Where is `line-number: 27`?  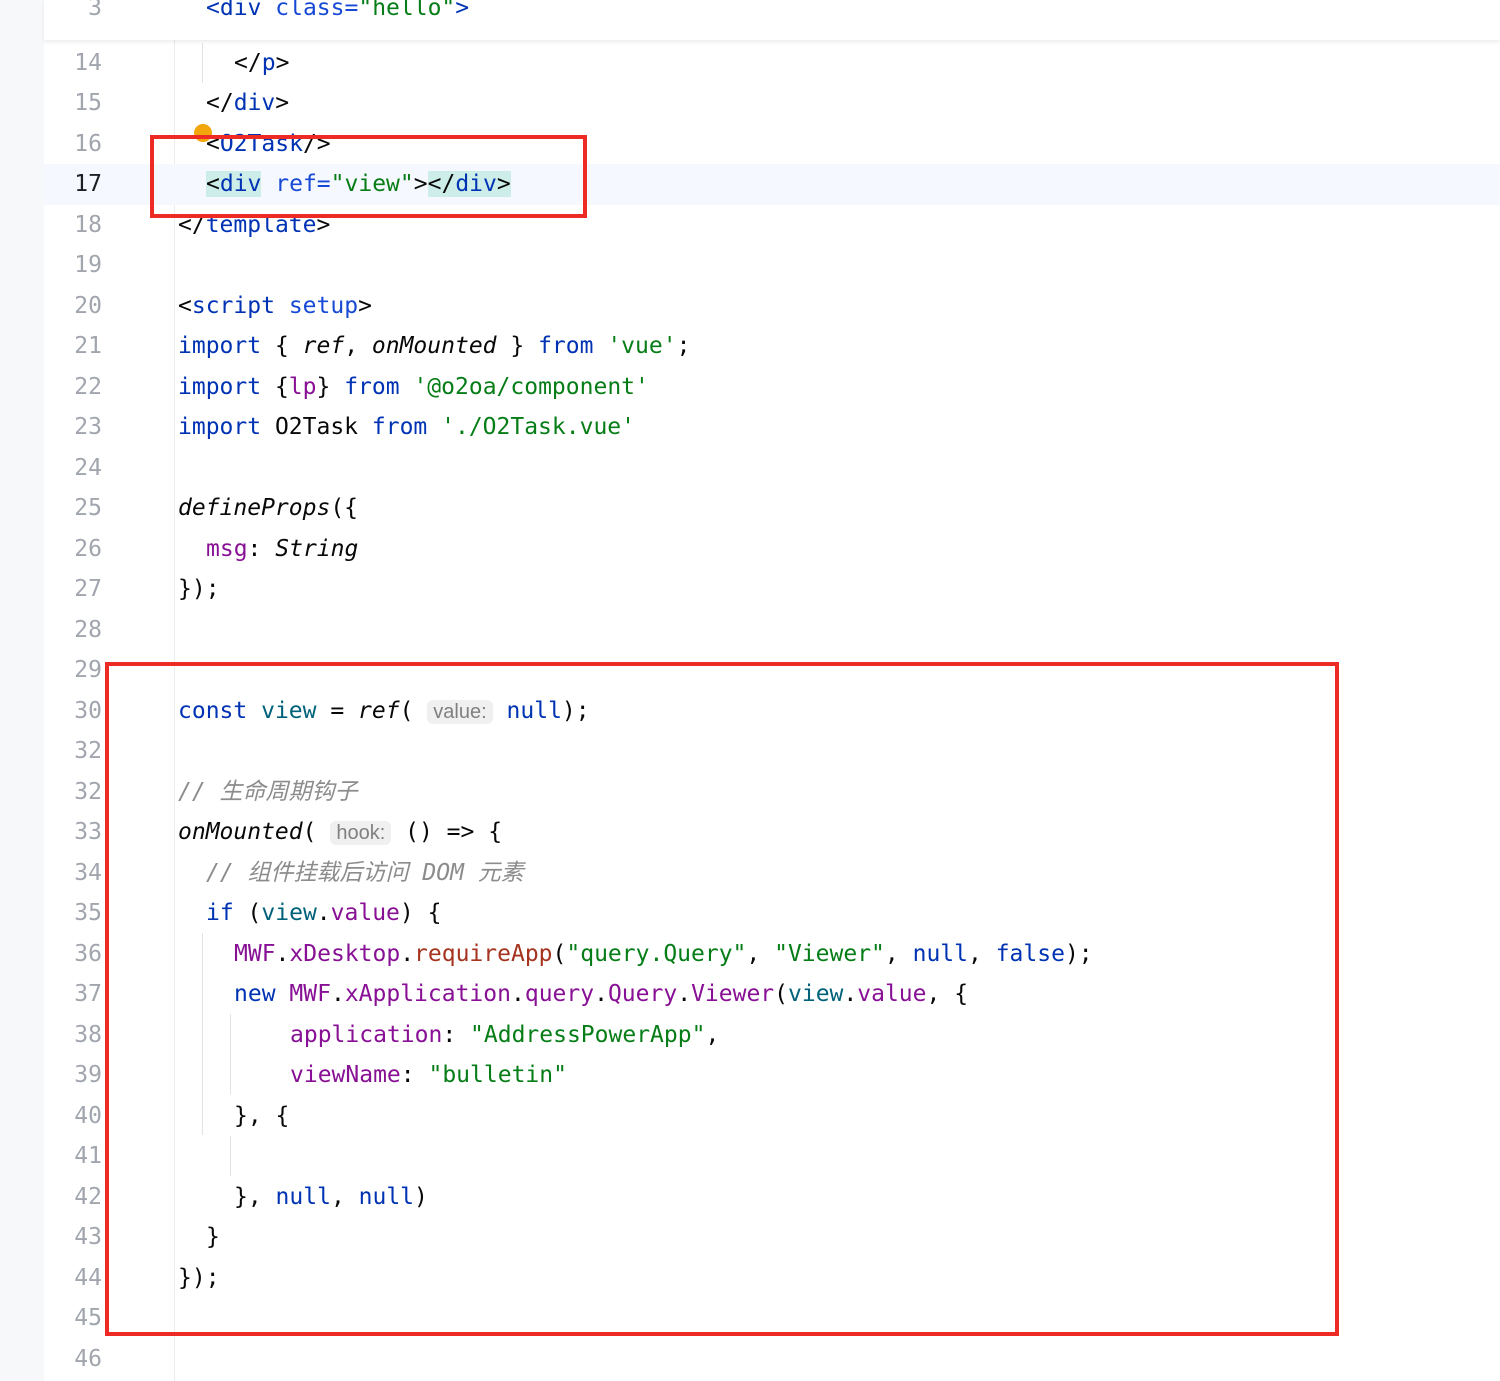
line-number: 27 is located at coordinates (88, 589).